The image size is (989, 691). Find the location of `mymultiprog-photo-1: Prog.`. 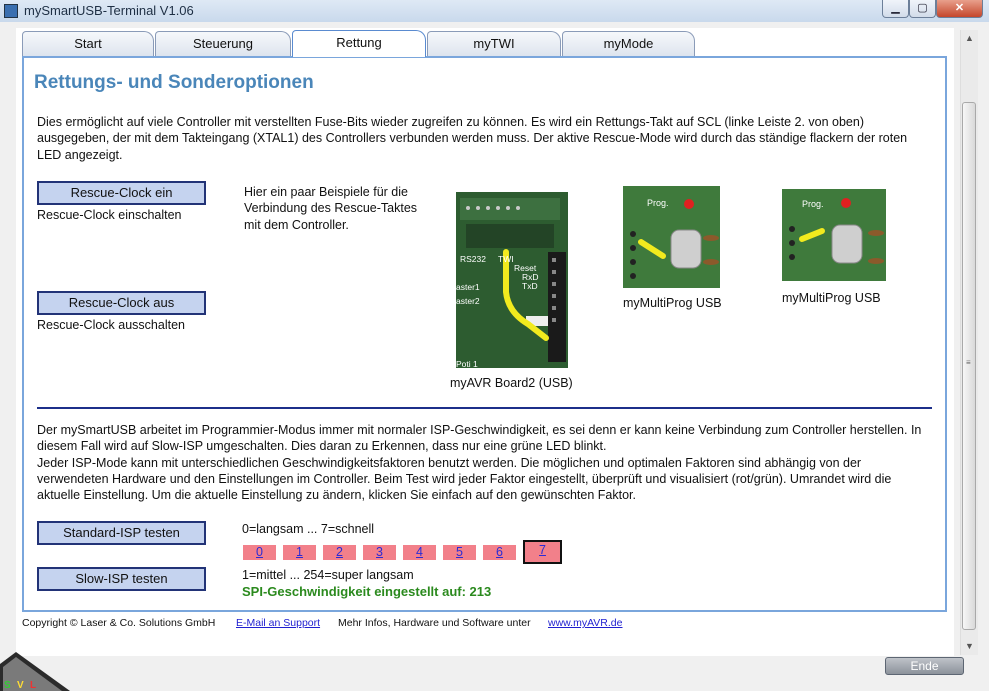

mymultiprog-photo-1: Prog. is located at coordinates (671, 237).